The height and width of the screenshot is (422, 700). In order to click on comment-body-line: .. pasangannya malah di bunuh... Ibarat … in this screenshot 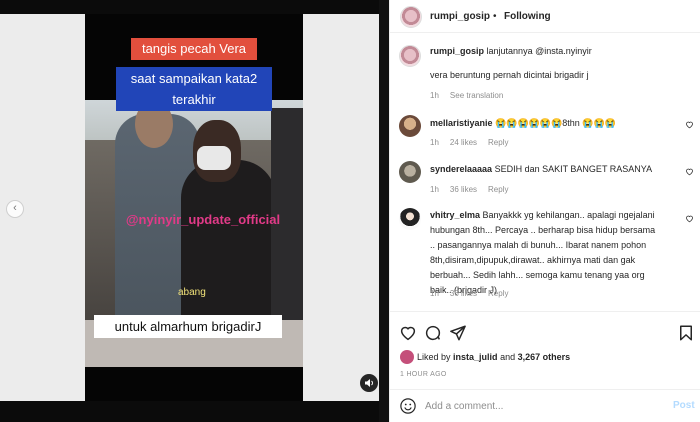, I will do `click(538, 245)`.